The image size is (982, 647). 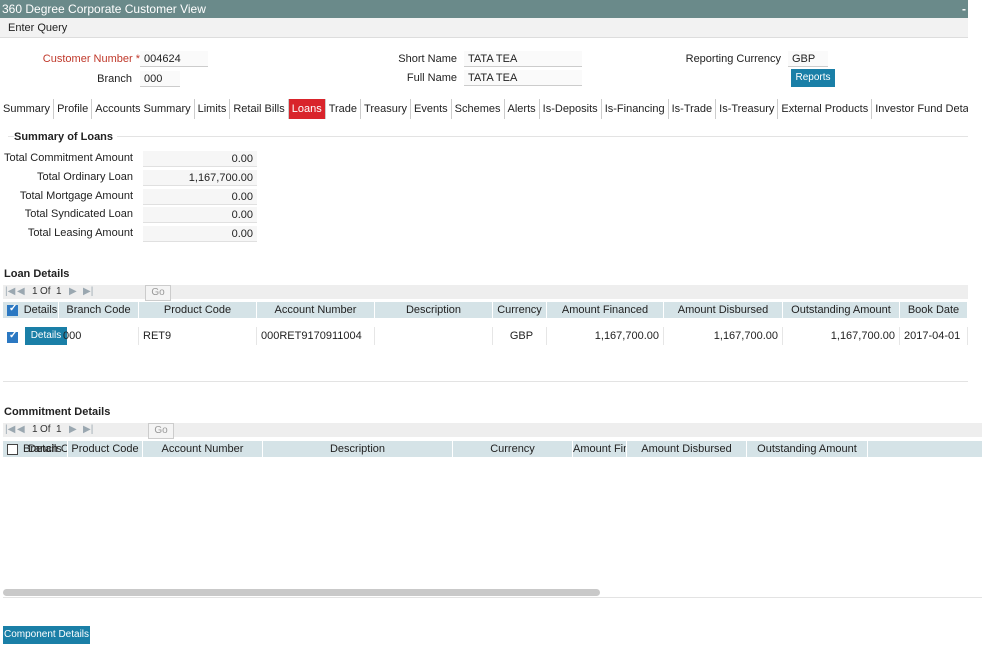 I want to click on window-title-bar: 360 Degree Corporate Customer View -, so click(x=484, y=9).